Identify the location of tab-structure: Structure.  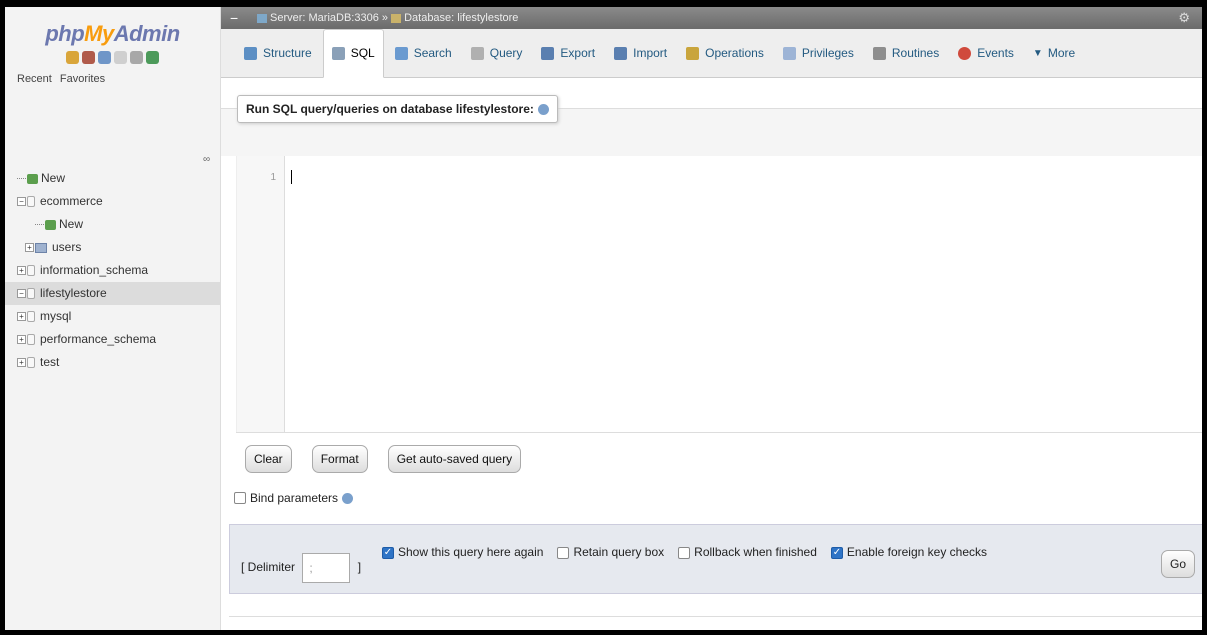
(278, 53).